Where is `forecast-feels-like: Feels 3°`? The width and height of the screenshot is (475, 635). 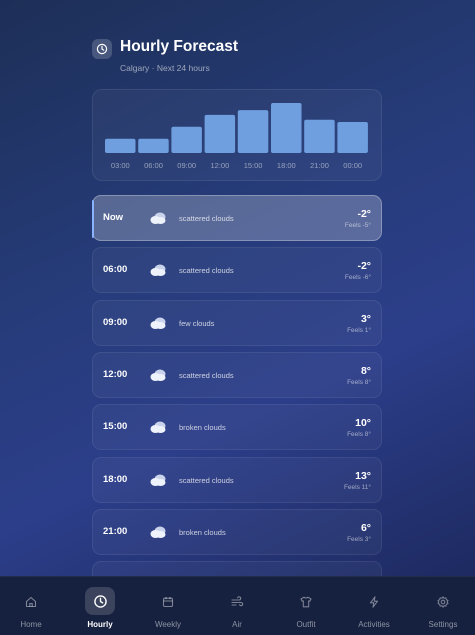
forecast-feels-like: Feels 3° is located at coordinates (359, 539).